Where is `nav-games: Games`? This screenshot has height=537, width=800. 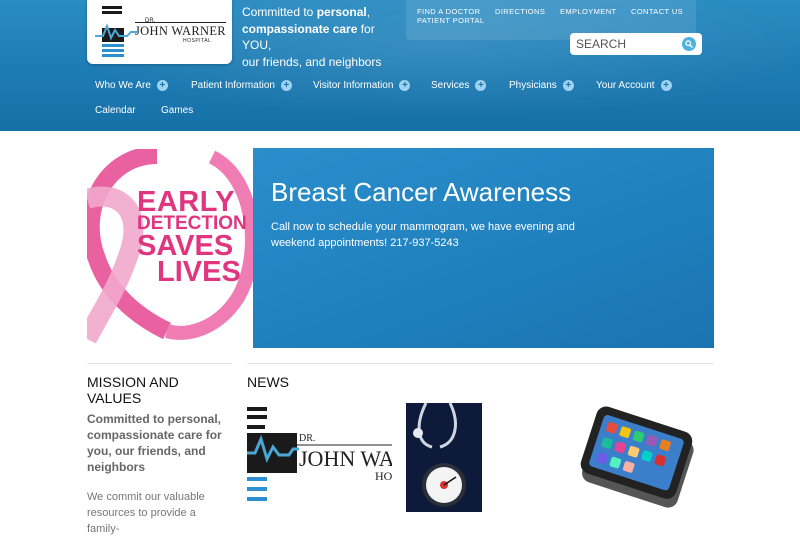
nav-games: Games is located at coordinates (177, 110).